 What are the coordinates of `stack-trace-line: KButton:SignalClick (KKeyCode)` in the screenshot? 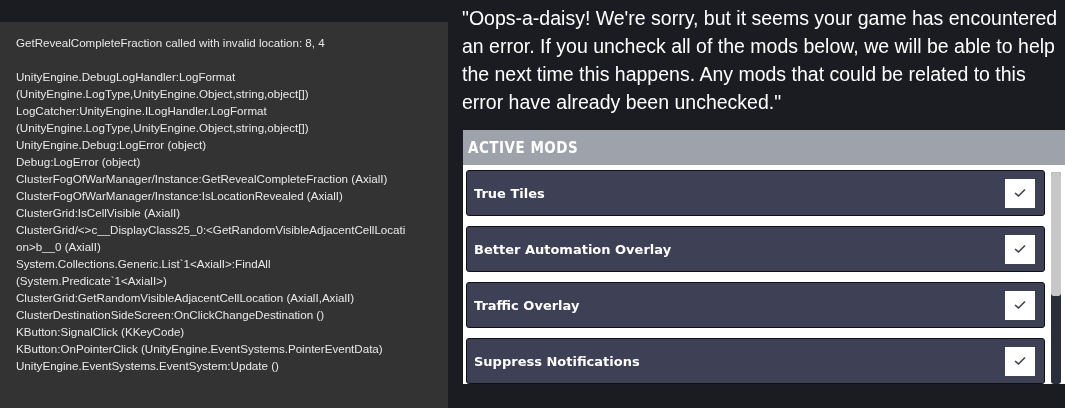 It's located at (101, 332).